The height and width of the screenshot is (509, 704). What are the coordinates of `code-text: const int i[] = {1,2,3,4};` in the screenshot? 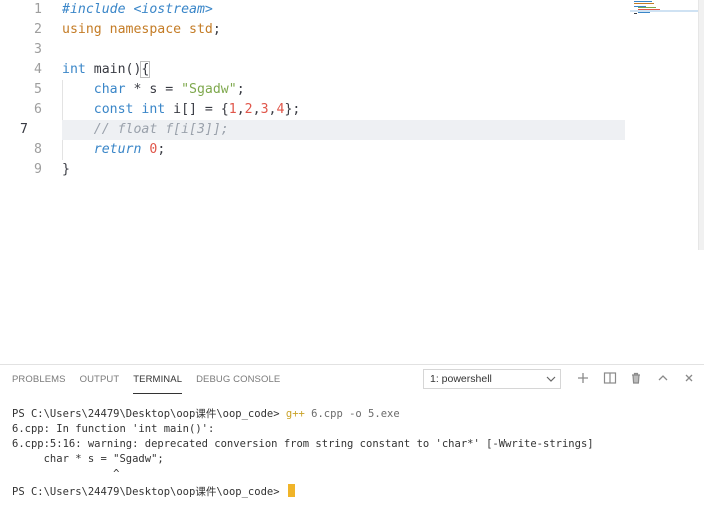 It's located at (197, 109).